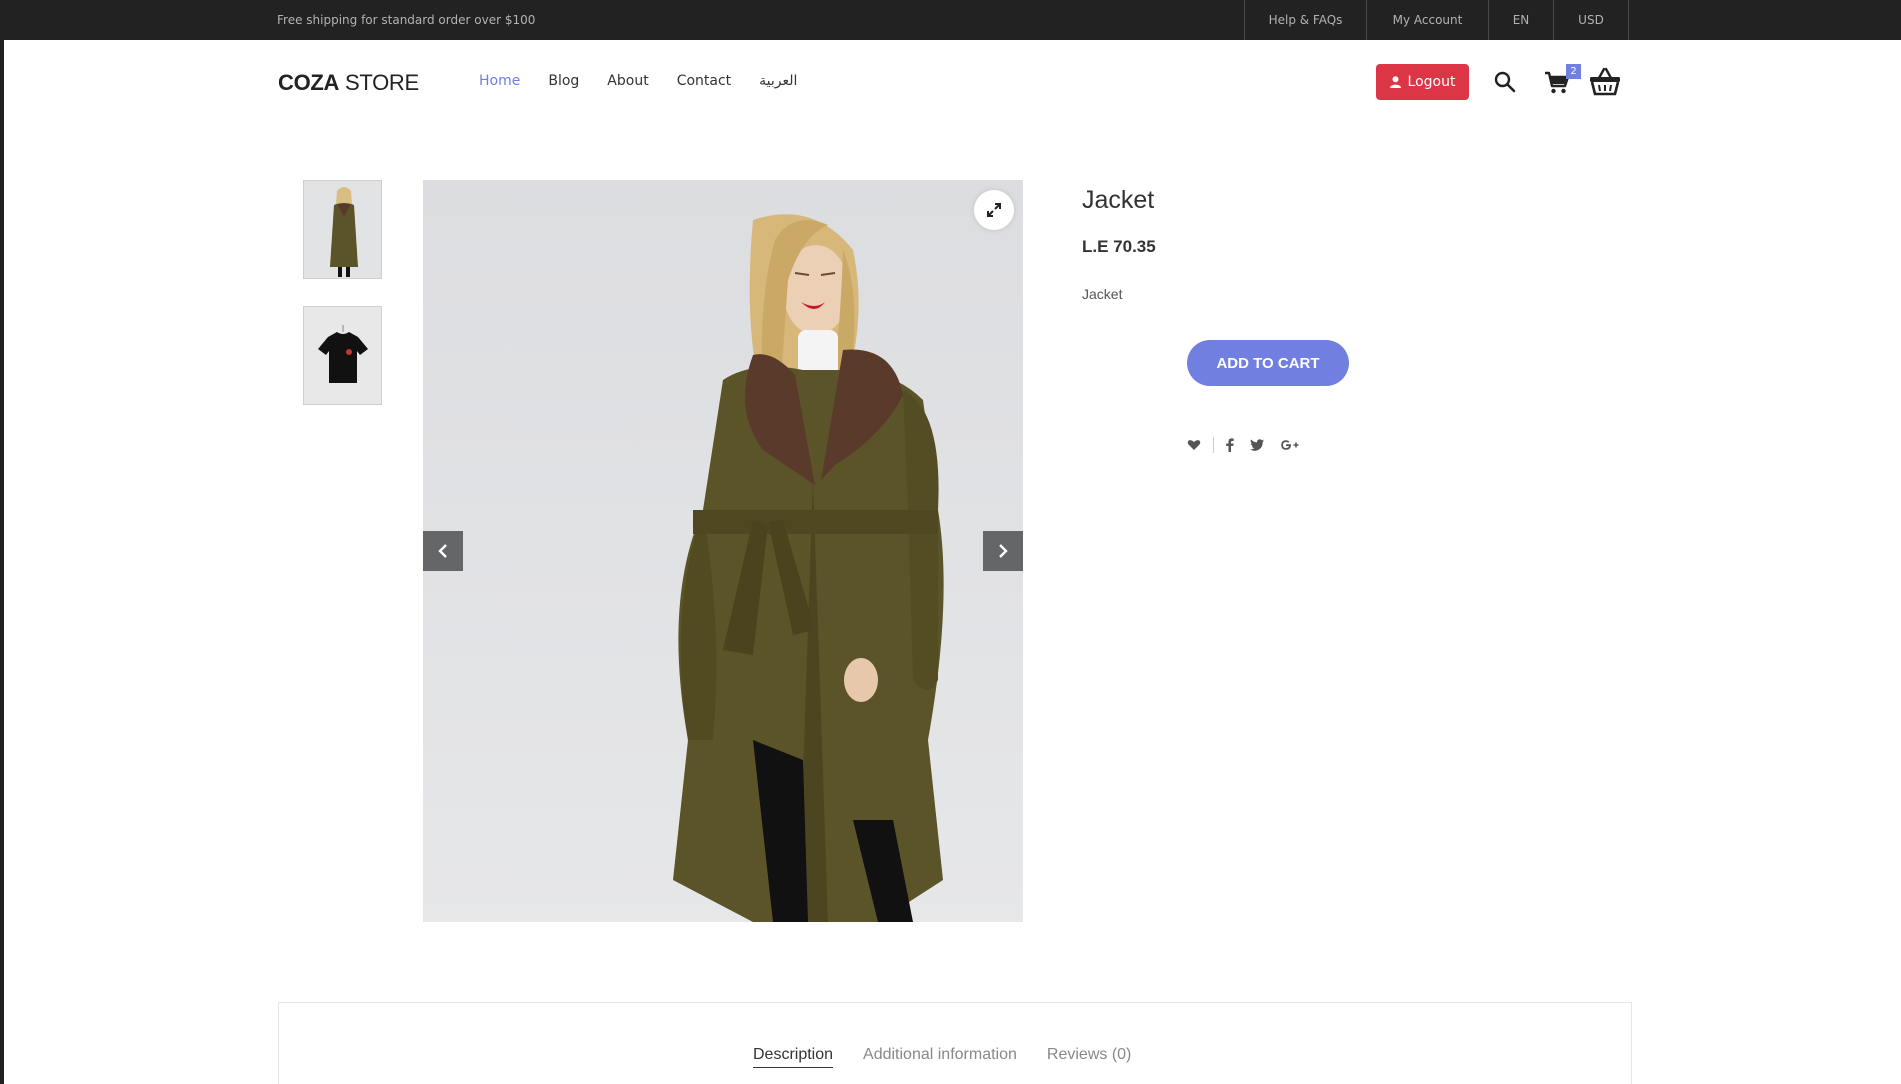 The width and height of the screenshot is (1901, 1084). Describe the element at coordinates (1427, 20) in the screenshot. I see `my-account-link: My Account` at that location.